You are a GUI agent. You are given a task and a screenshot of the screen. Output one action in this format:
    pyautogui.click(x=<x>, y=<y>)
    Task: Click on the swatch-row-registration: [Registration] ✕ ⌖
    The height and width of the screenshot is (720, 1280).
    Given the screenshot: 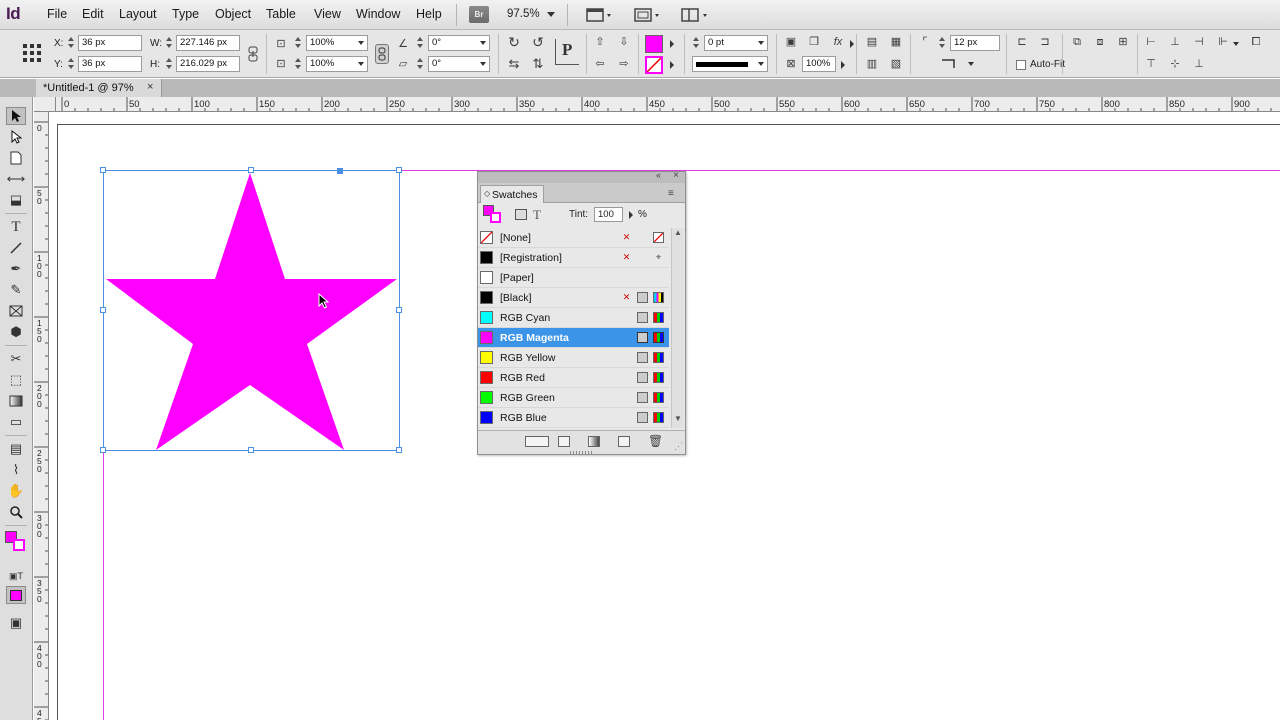 What is the action you would take?
    pyautogui.click(x=573, y=258)
    